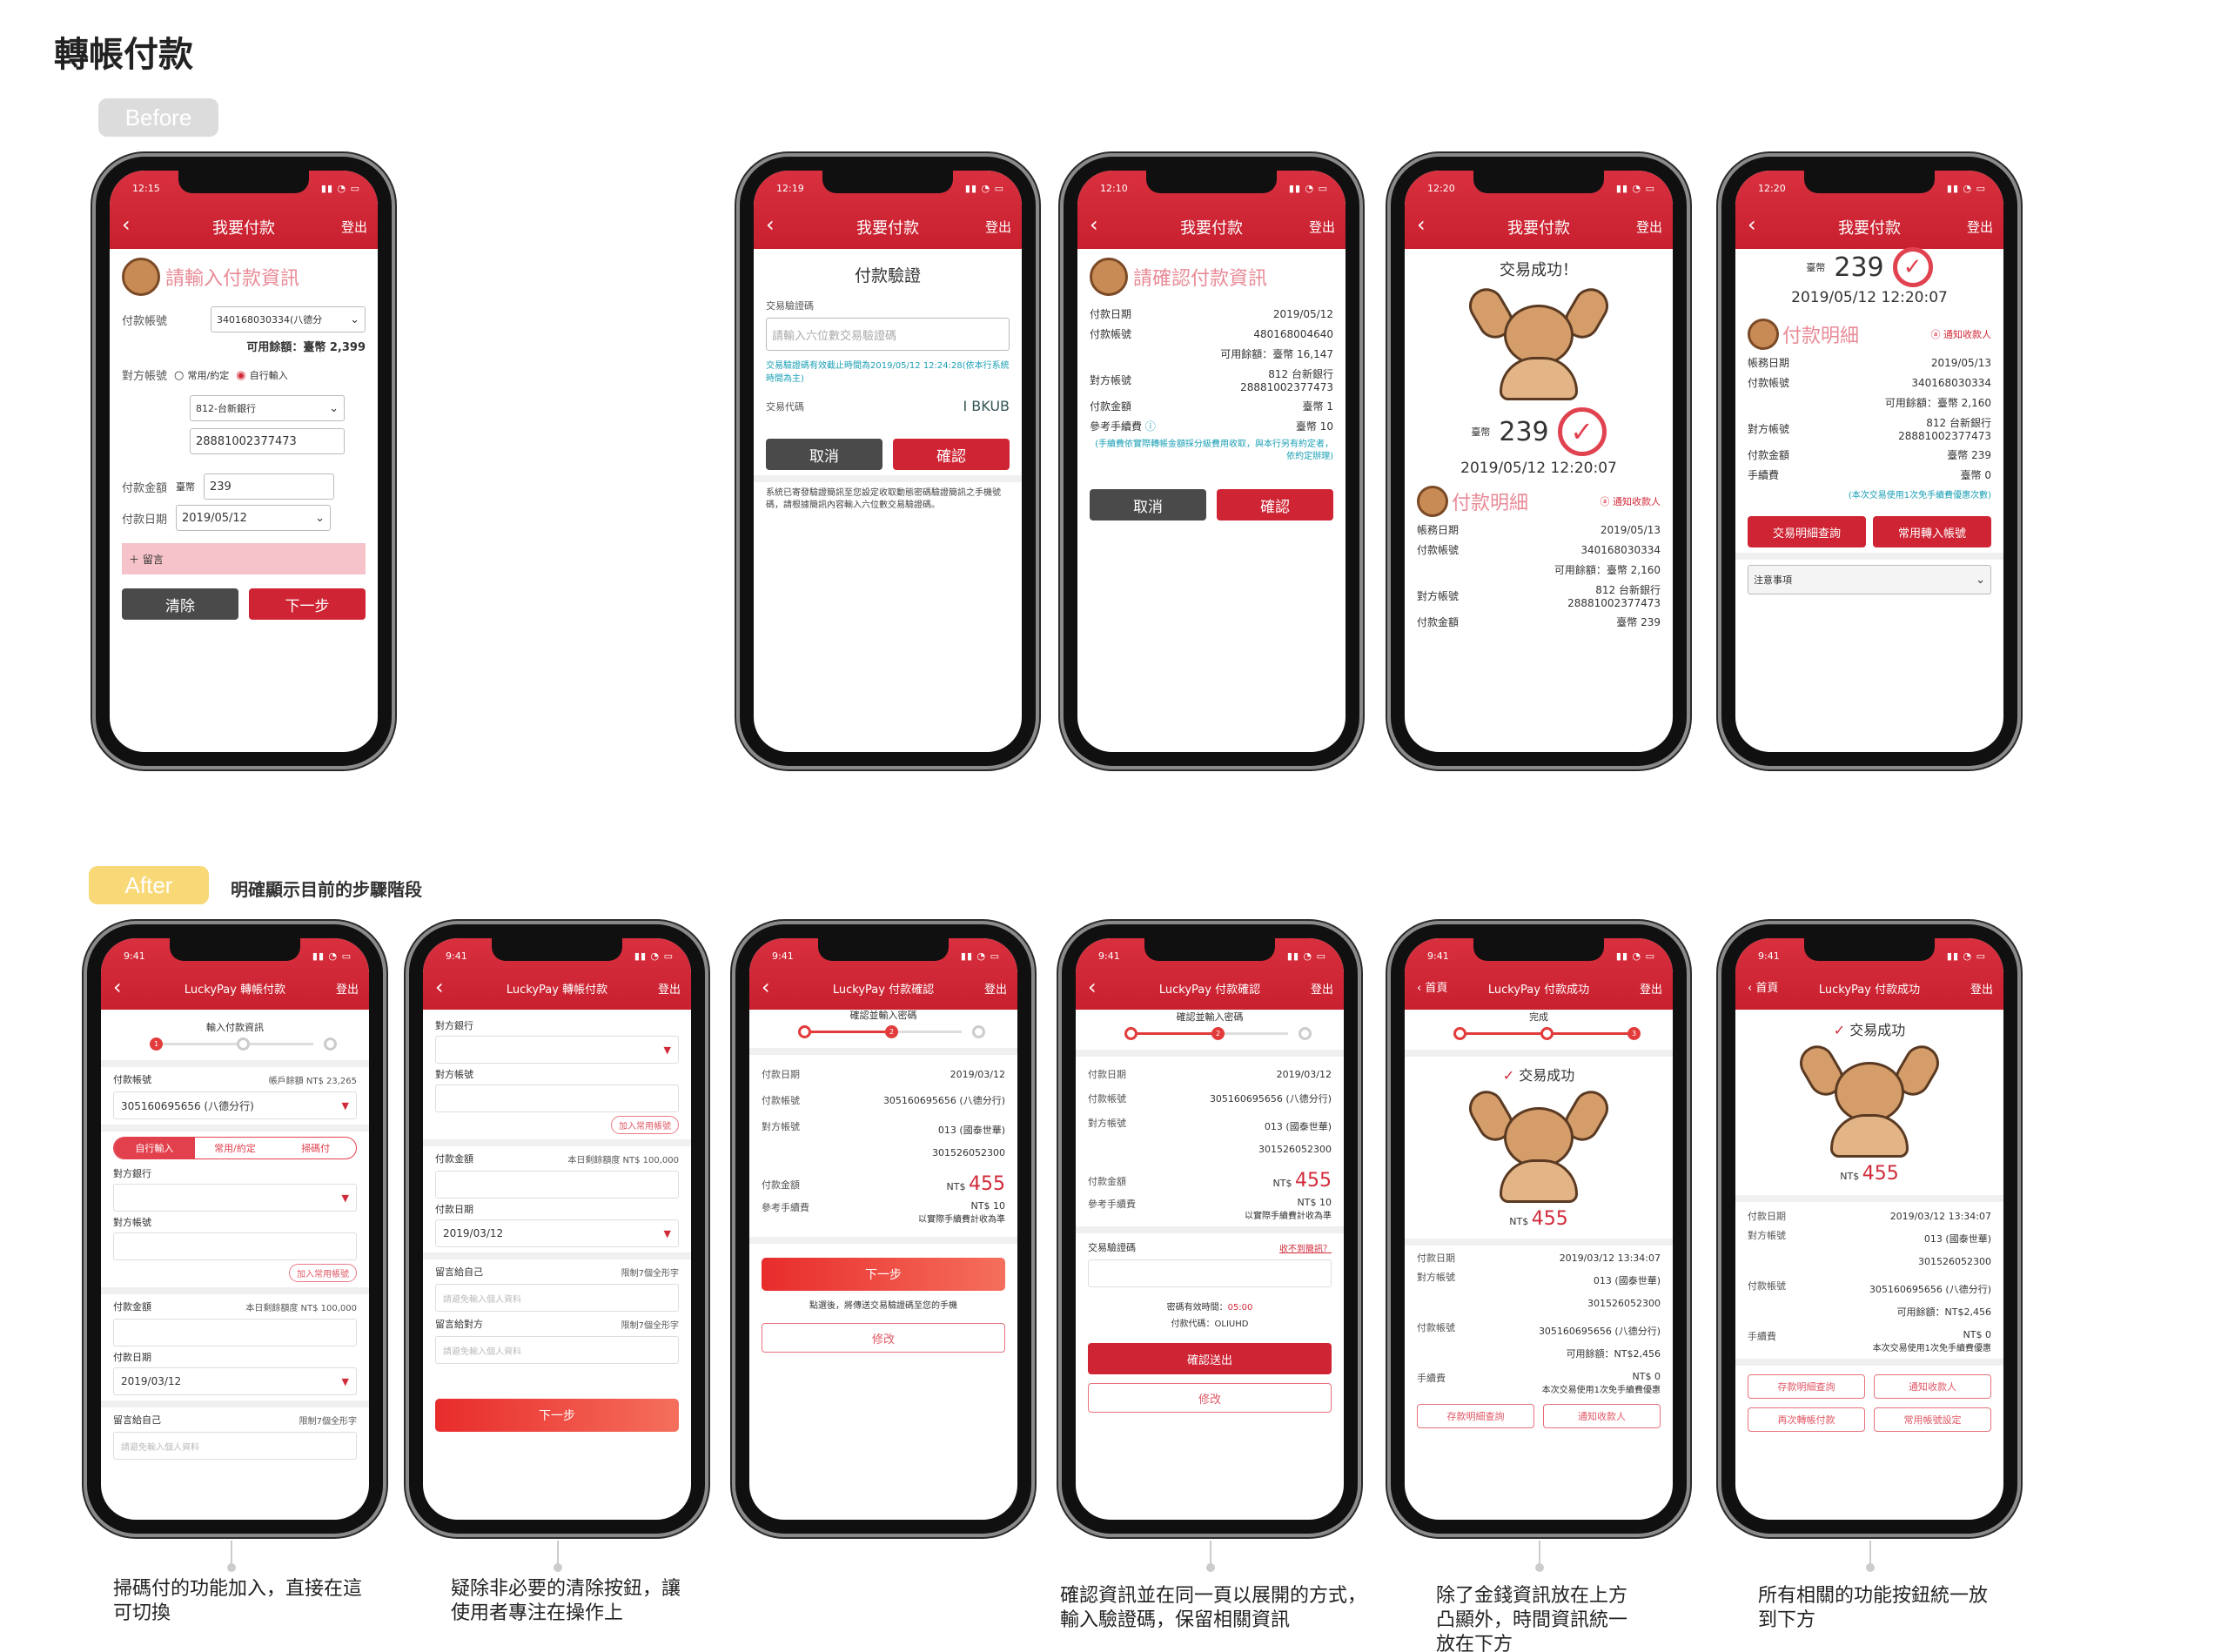 Image resolution: width=2228 pixels, height=1652 pixels. I want to click on memo-toggle: ＋ 留言, so click(244, 558).